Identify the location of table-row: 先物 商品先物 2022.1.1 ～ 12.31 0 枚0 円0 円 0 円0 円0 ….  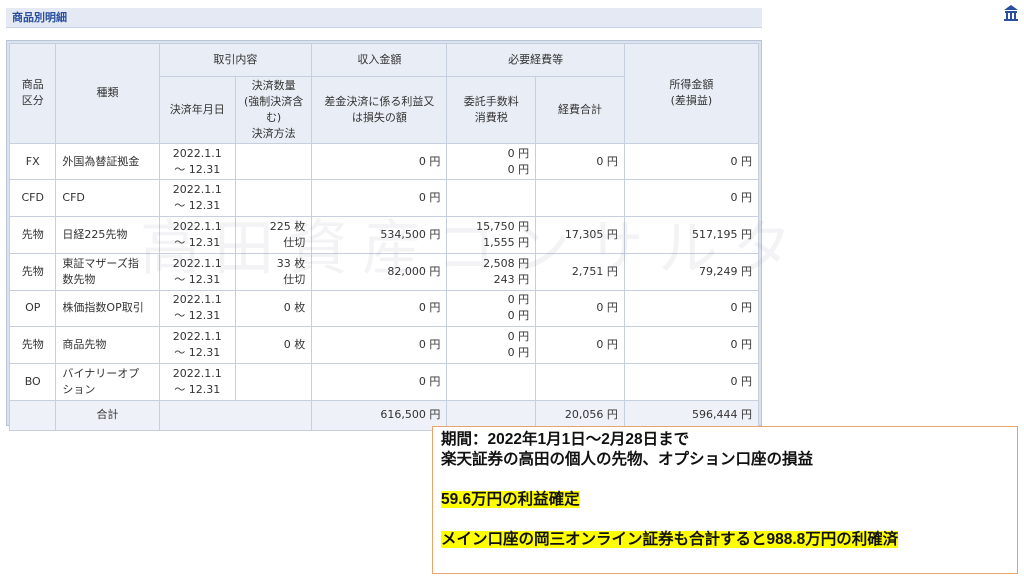
(384, 345).